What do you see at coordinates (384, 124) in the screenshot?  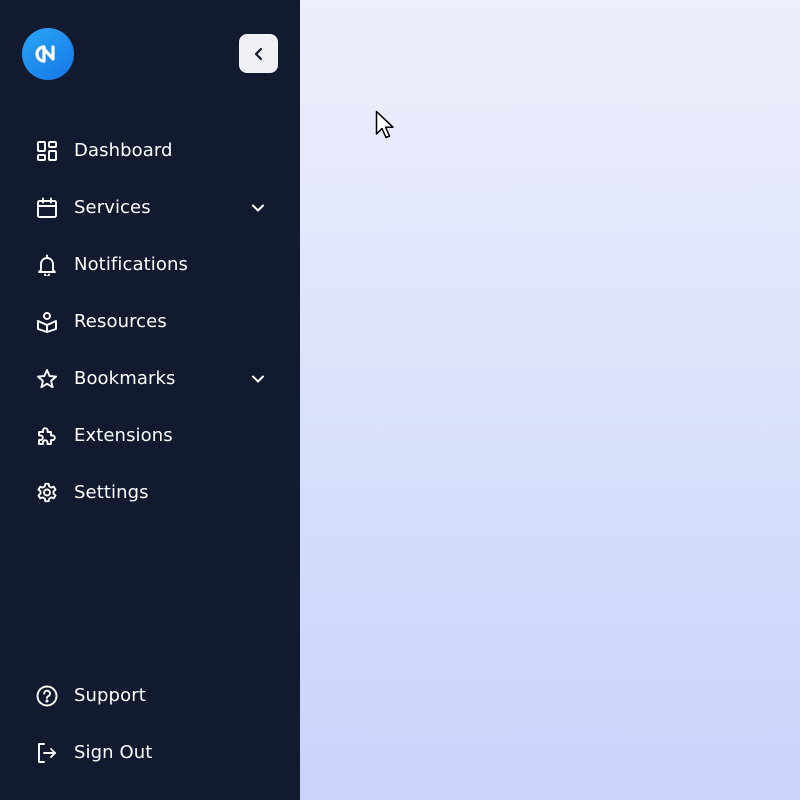 I see `mouse-cursor-icon` at bounding box center [384, 124].